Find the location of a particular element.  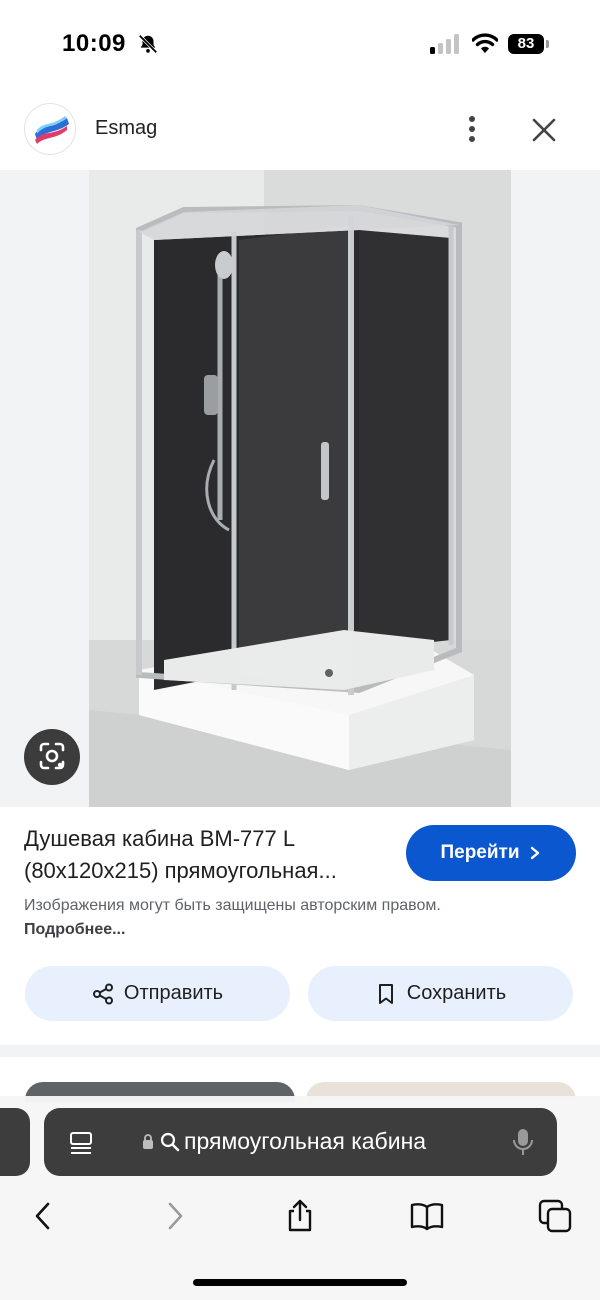

save-button: Сохранить is located at coordinates (440, 993).